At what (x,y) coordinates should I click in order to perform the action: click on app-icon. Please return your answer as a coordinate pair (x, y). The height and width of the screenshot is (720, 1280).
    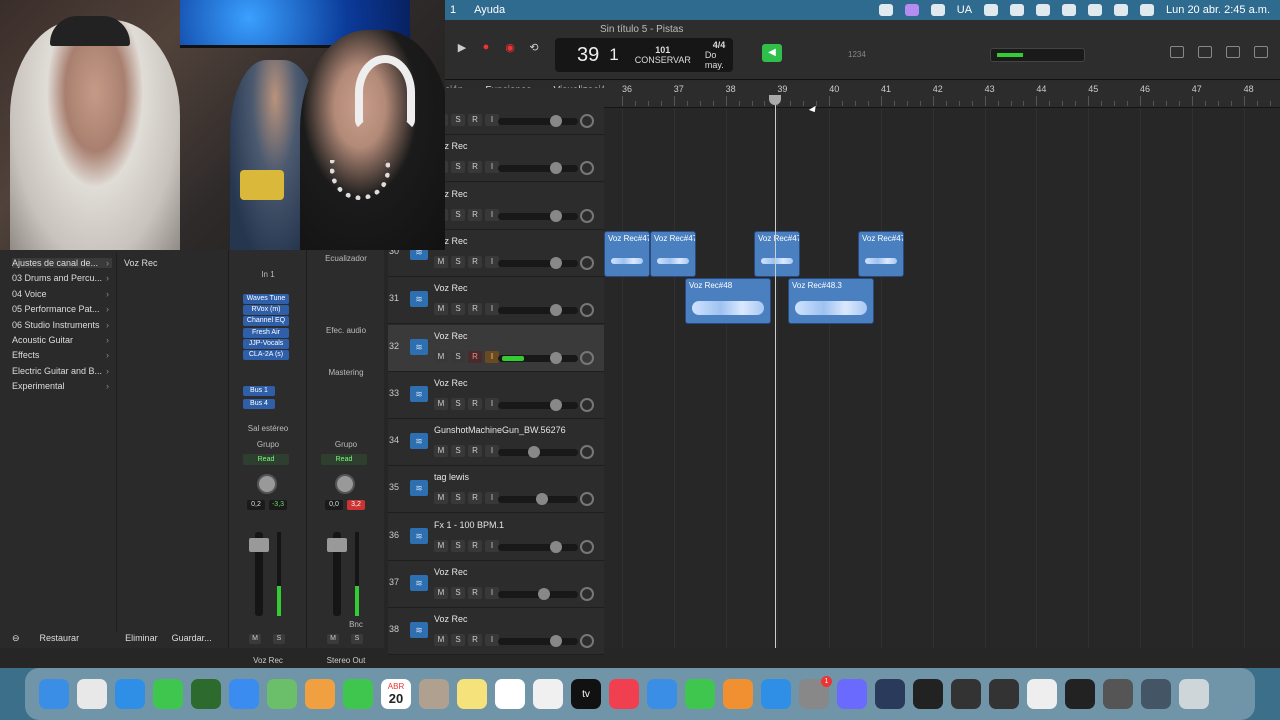
    Looking at the image, I should click on (852, 694).